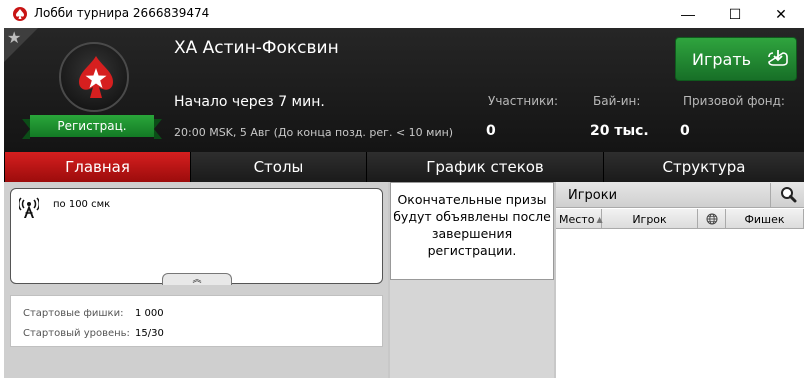 The height and width of the screenshot is (378, 804). I want to click on tab-structure: Структура, so click(703, 167).